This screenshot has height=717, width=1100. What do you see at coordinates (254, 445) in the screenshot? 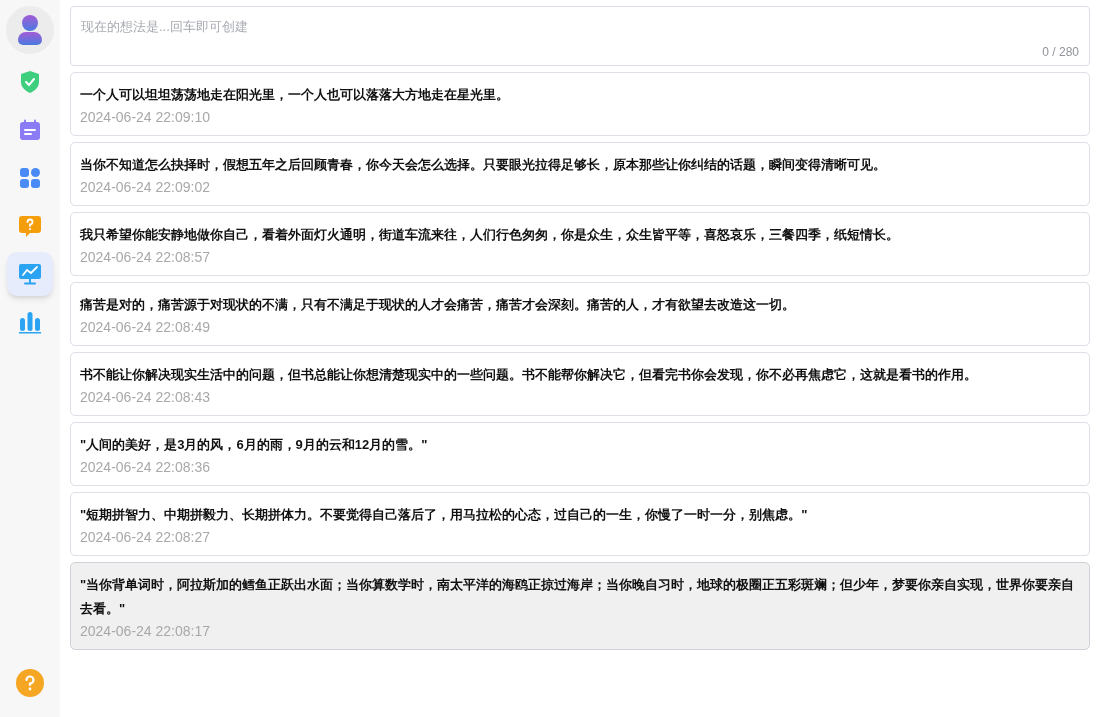
I see `post-text: "人间的美好，是3月的风，6月的雨，9月的云和12月的雪。"` at bounding box center [254, 445].